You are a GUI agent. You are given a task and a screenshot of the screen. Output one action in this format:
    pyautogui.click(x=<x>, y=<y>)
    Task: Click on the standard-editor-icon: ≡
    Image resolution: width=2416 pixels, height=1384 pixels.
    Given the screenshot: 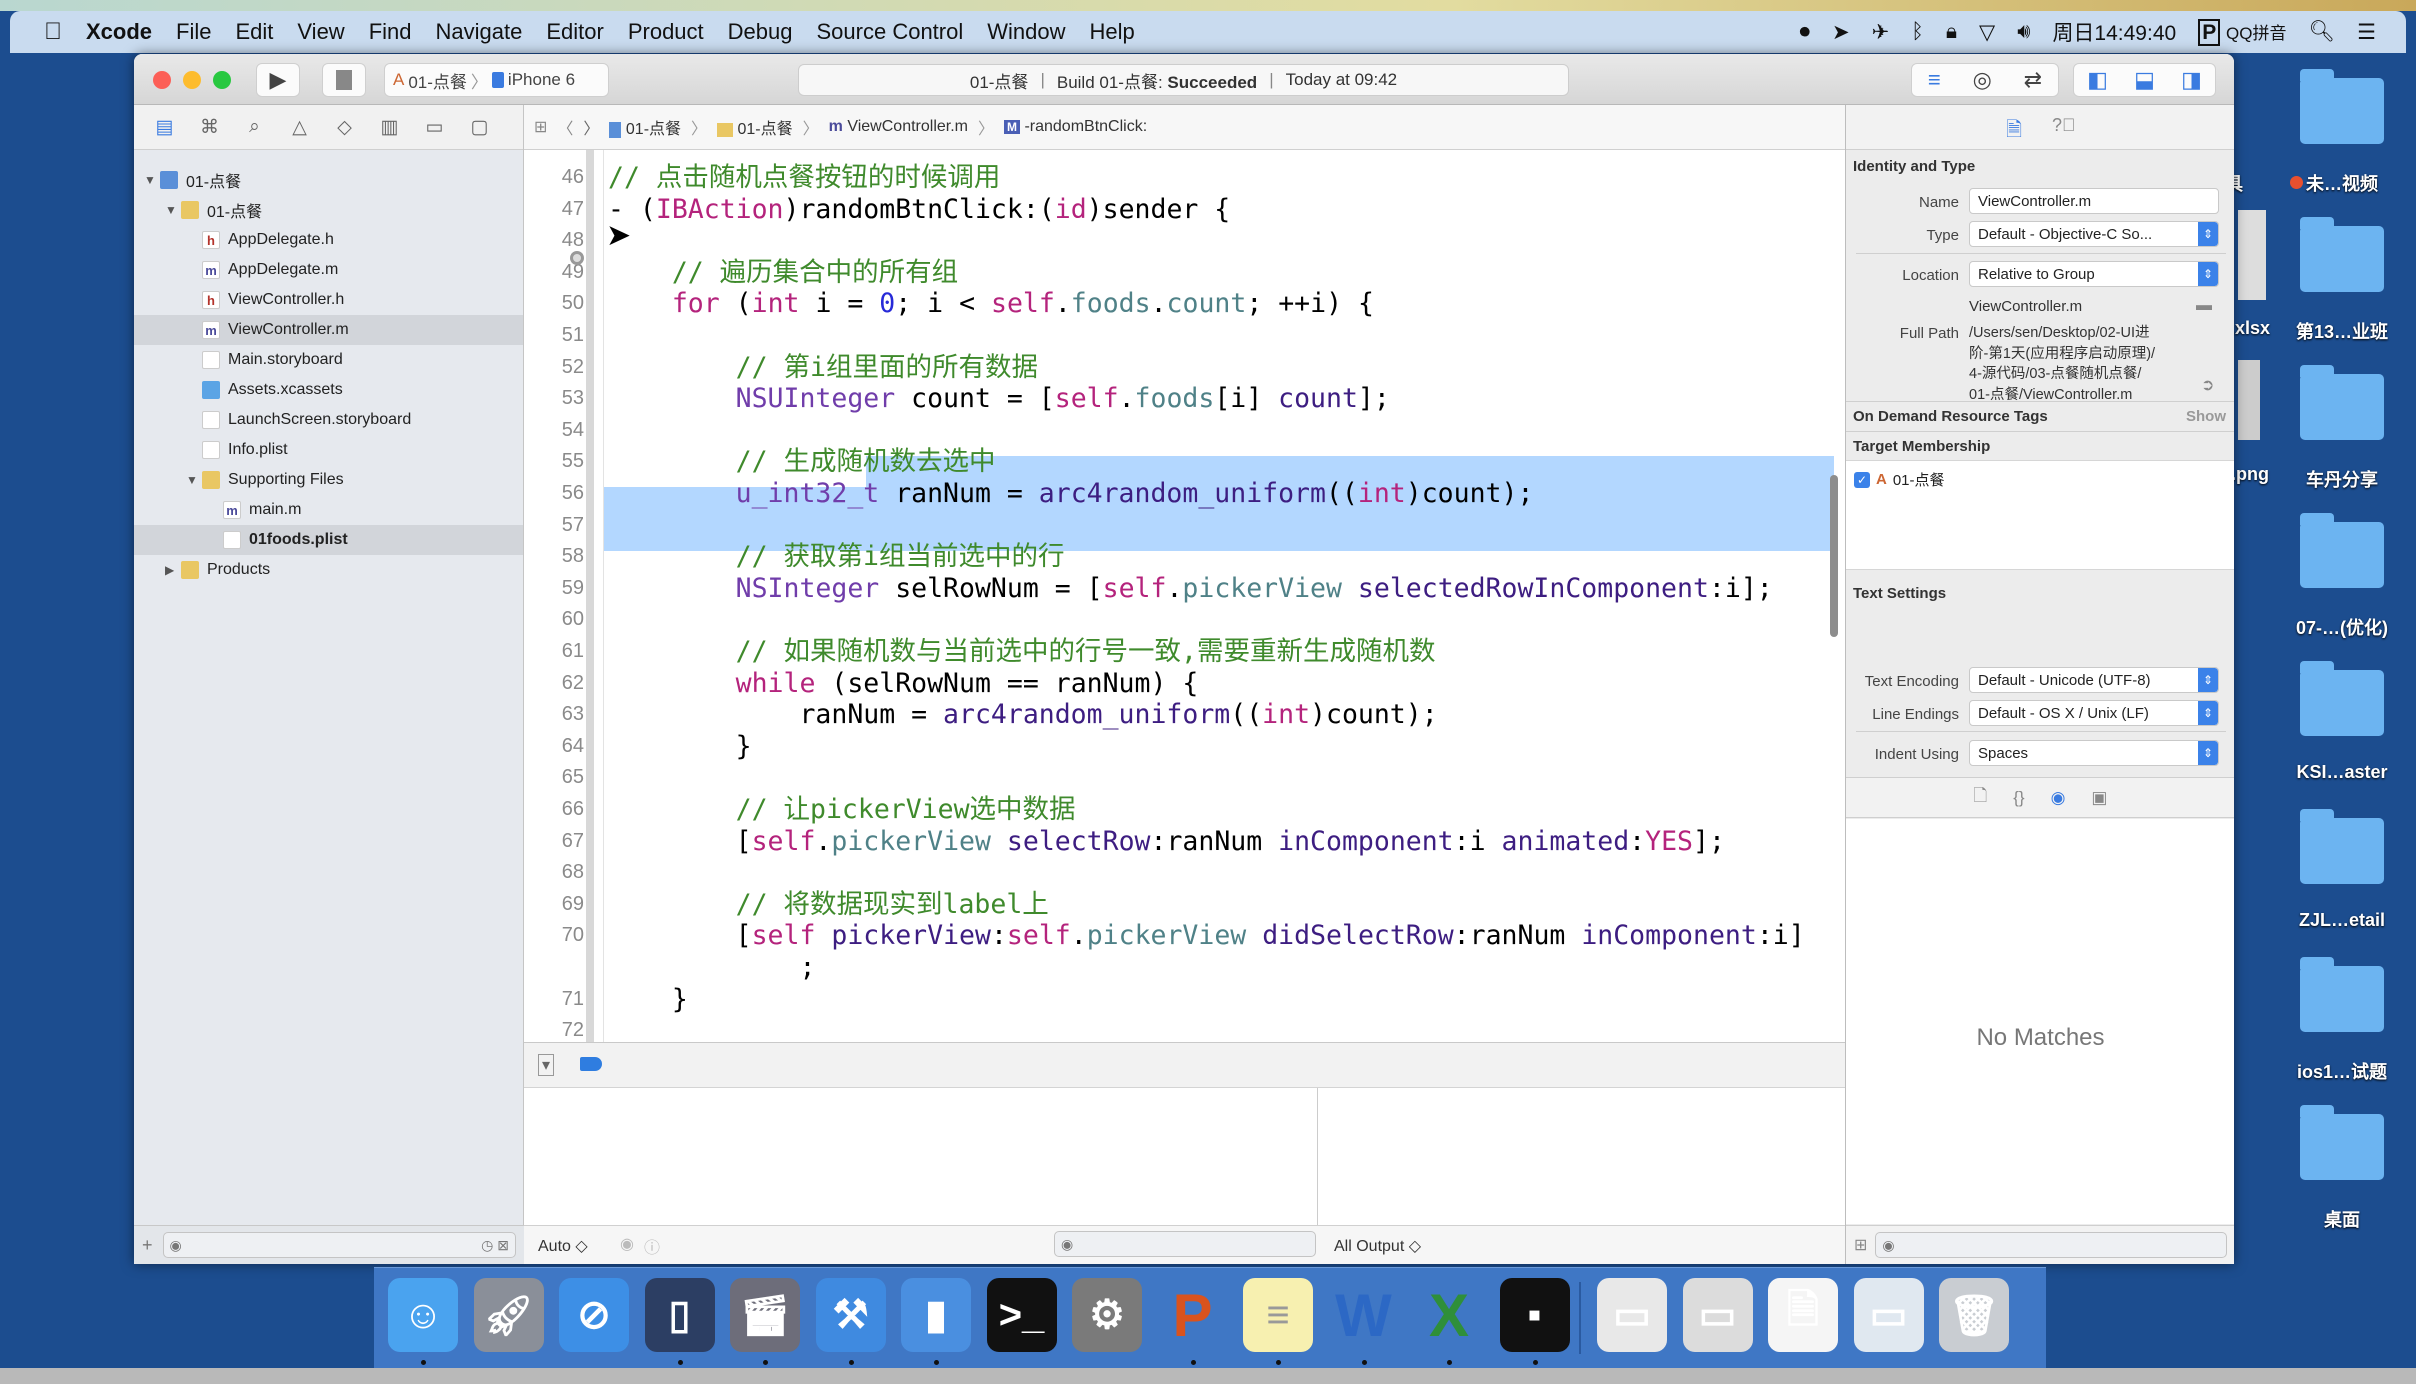 What is the action you would take?
    pyautogui.click(x=1934, y=80)
    